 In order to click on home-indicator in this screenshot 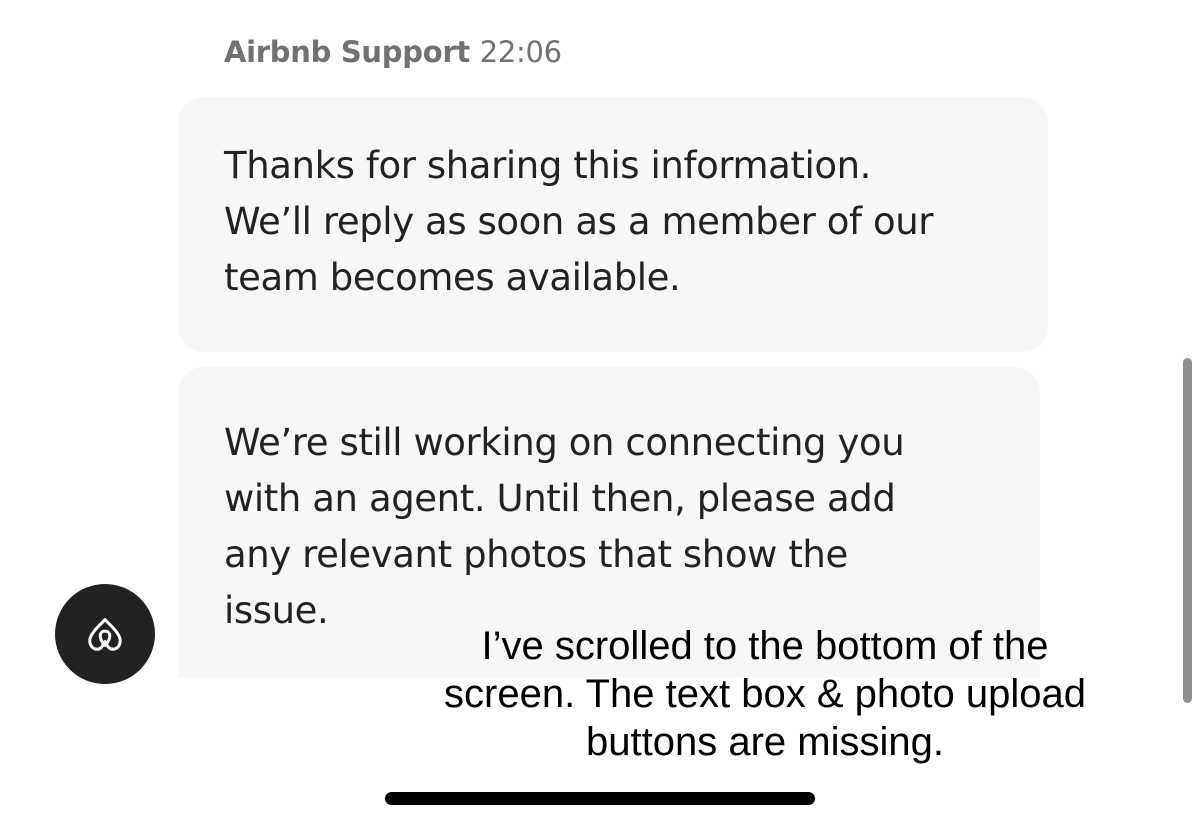, I will do `click(600, 798)`.